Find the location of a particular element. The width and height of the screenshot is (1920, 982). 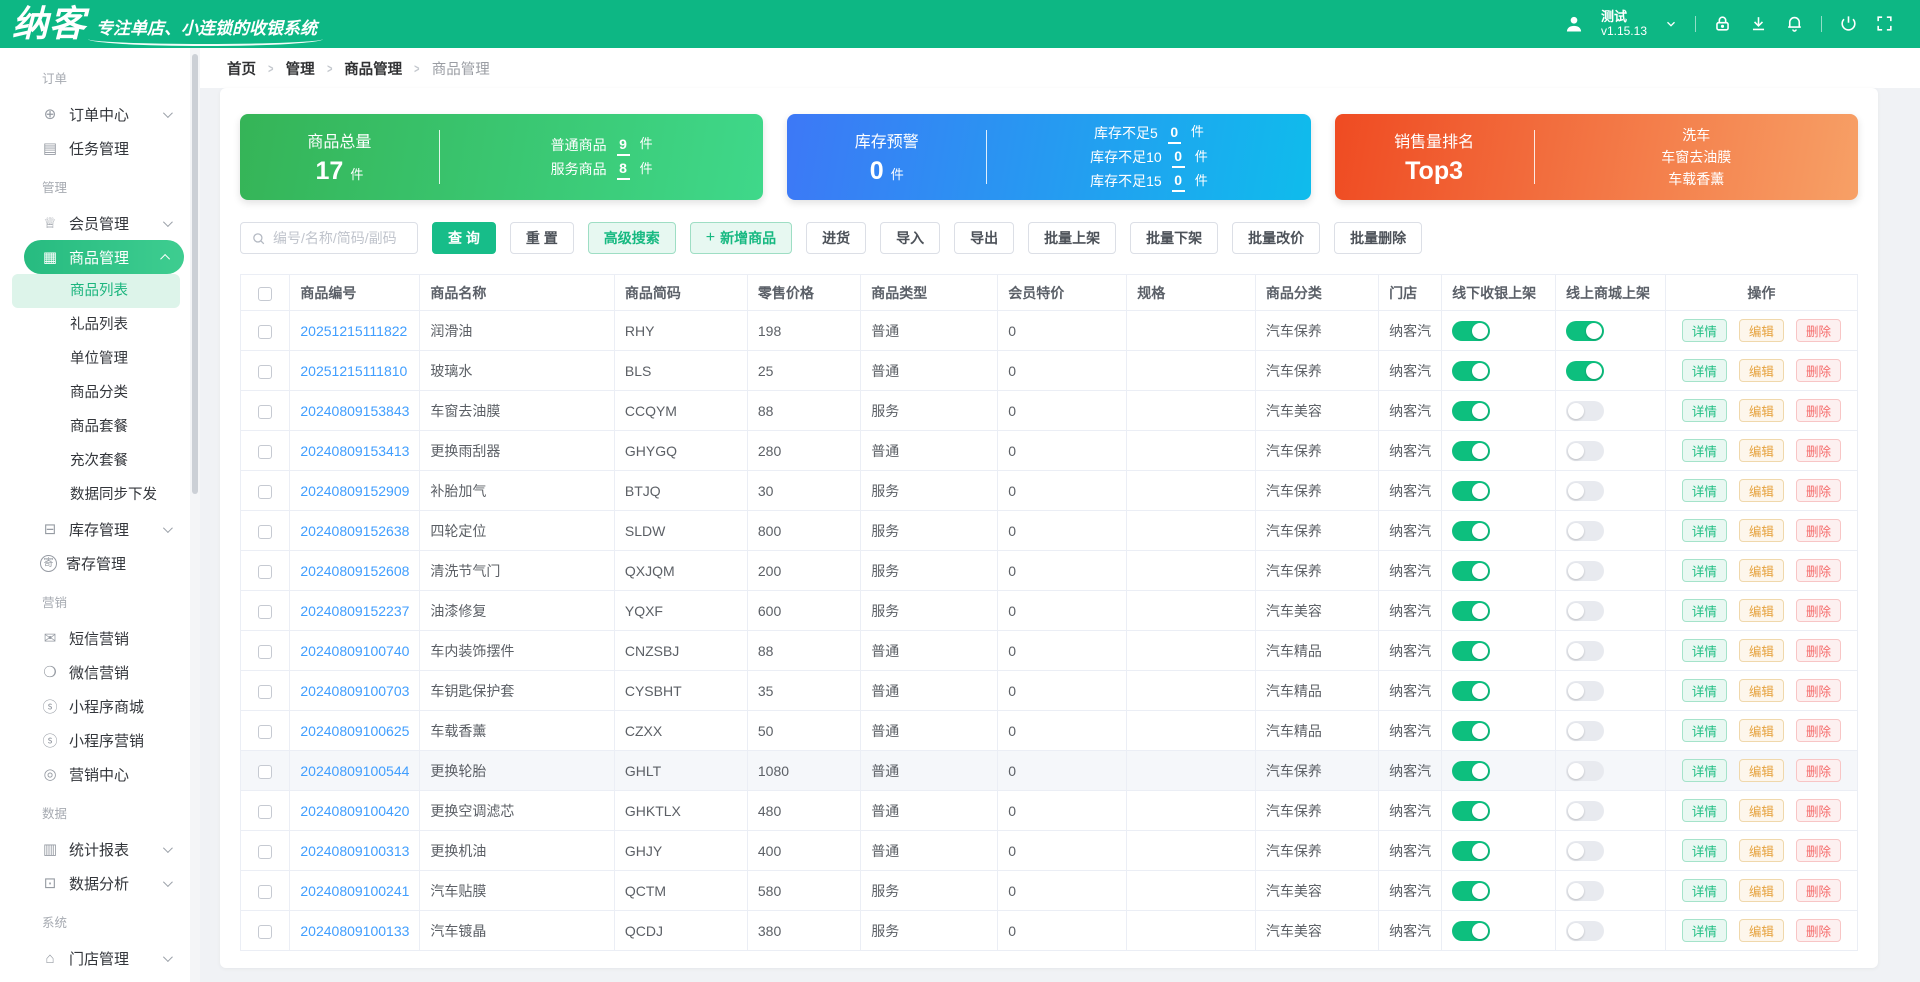

batch-reprice-button: 批量改价 is located at coordinates (1276, 238).